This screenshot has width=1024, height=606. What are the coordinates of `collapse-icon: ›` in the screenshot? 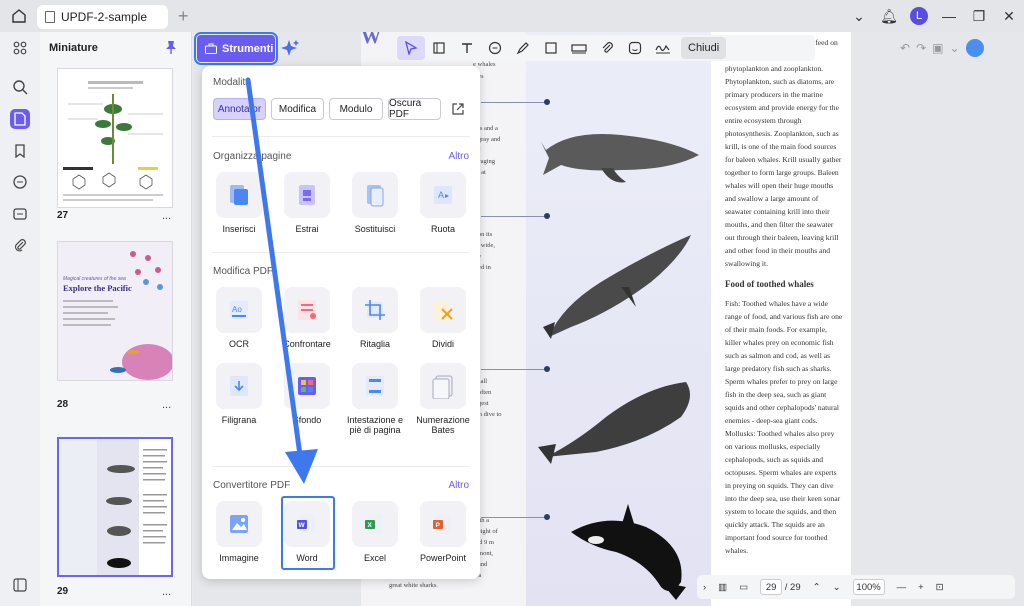 It's located at (704, 587).